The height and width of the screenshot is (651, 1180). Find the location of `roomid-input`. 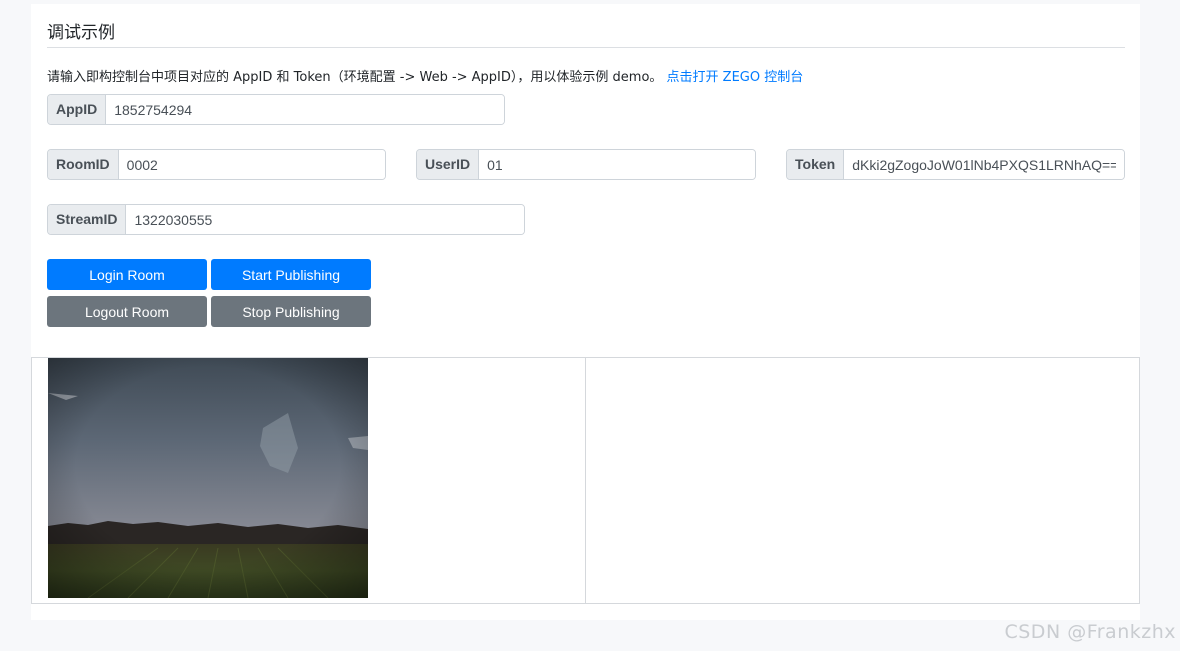

roomid-input is located at coordinates (251, 164).